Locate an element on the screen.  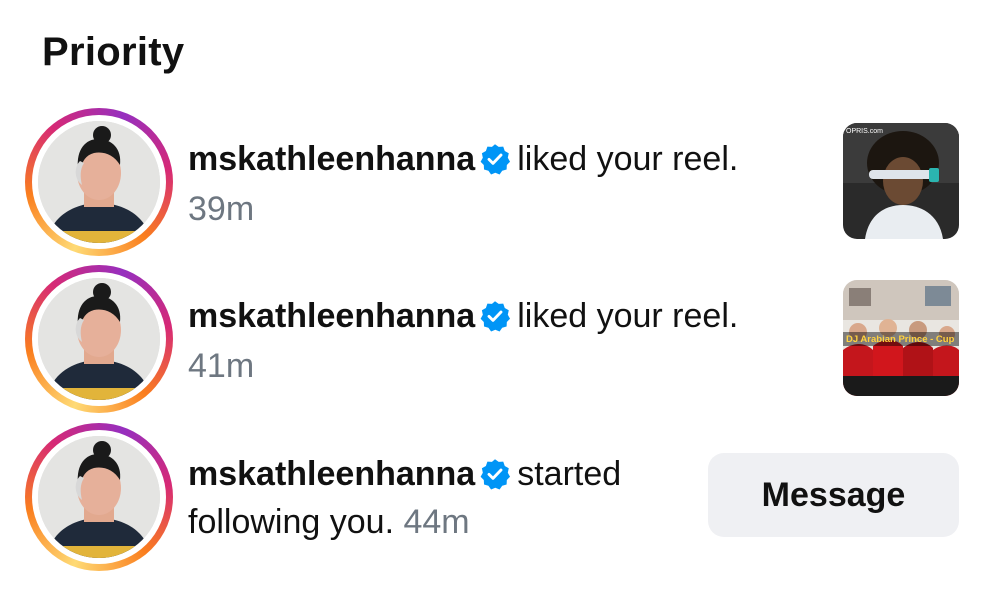
timestamp: 41m is located at coordinates (221, 366).